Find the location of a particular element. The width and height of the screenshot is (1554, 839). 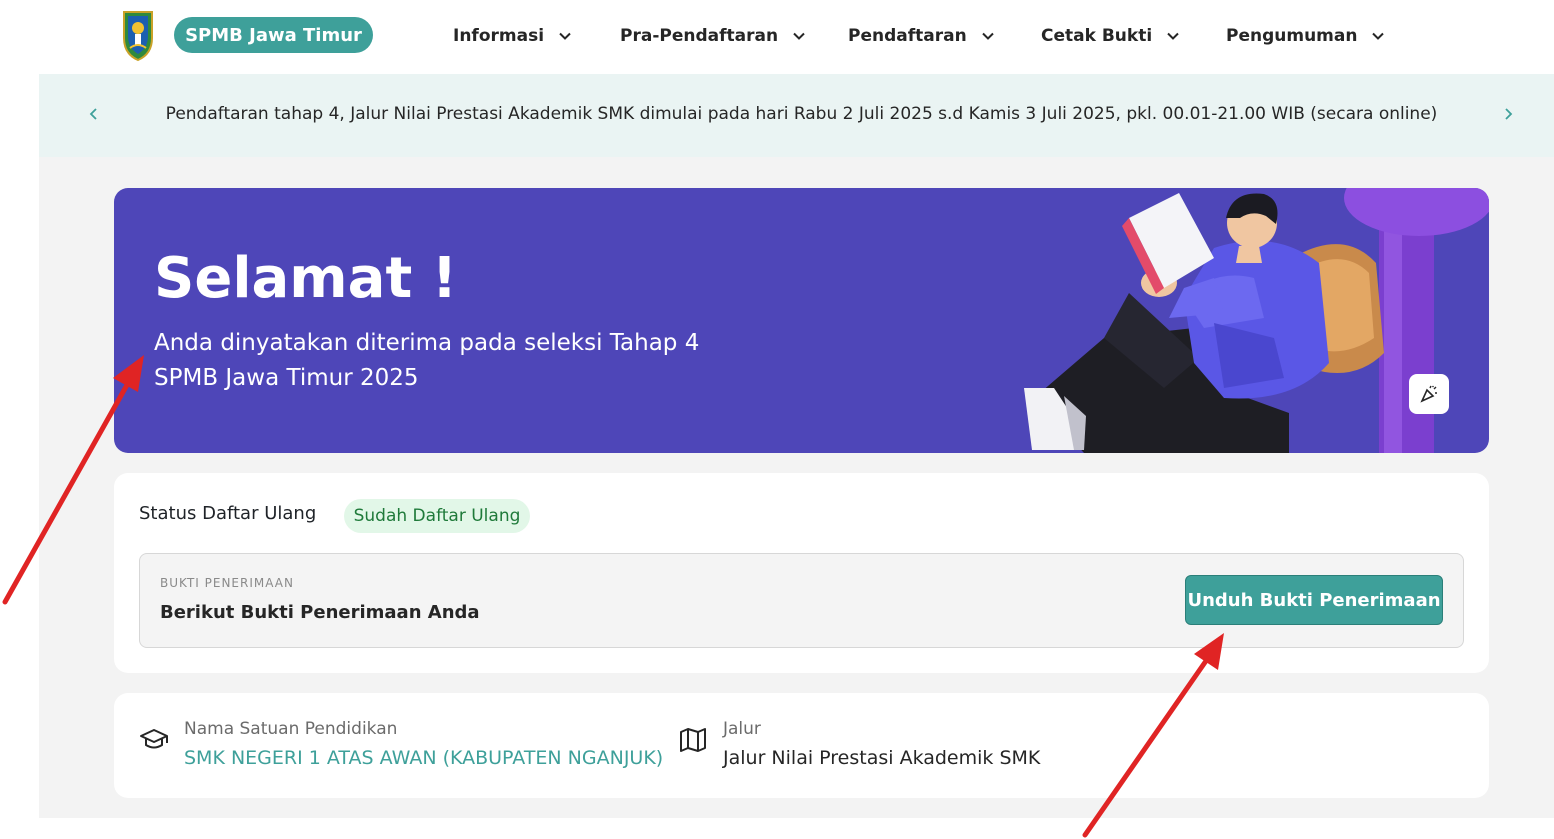

map-icon is located at coordinates (693, 740).